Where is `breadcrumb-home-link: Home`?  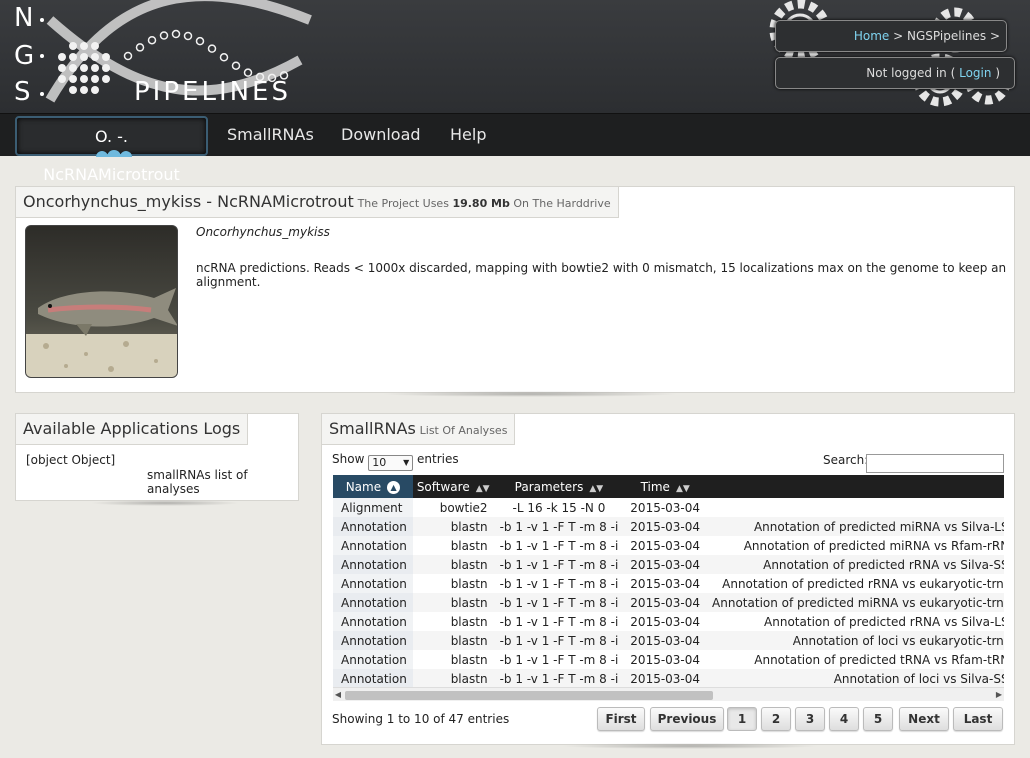
breadcrumb-home-link: Home is located at coordinates (871, 36).